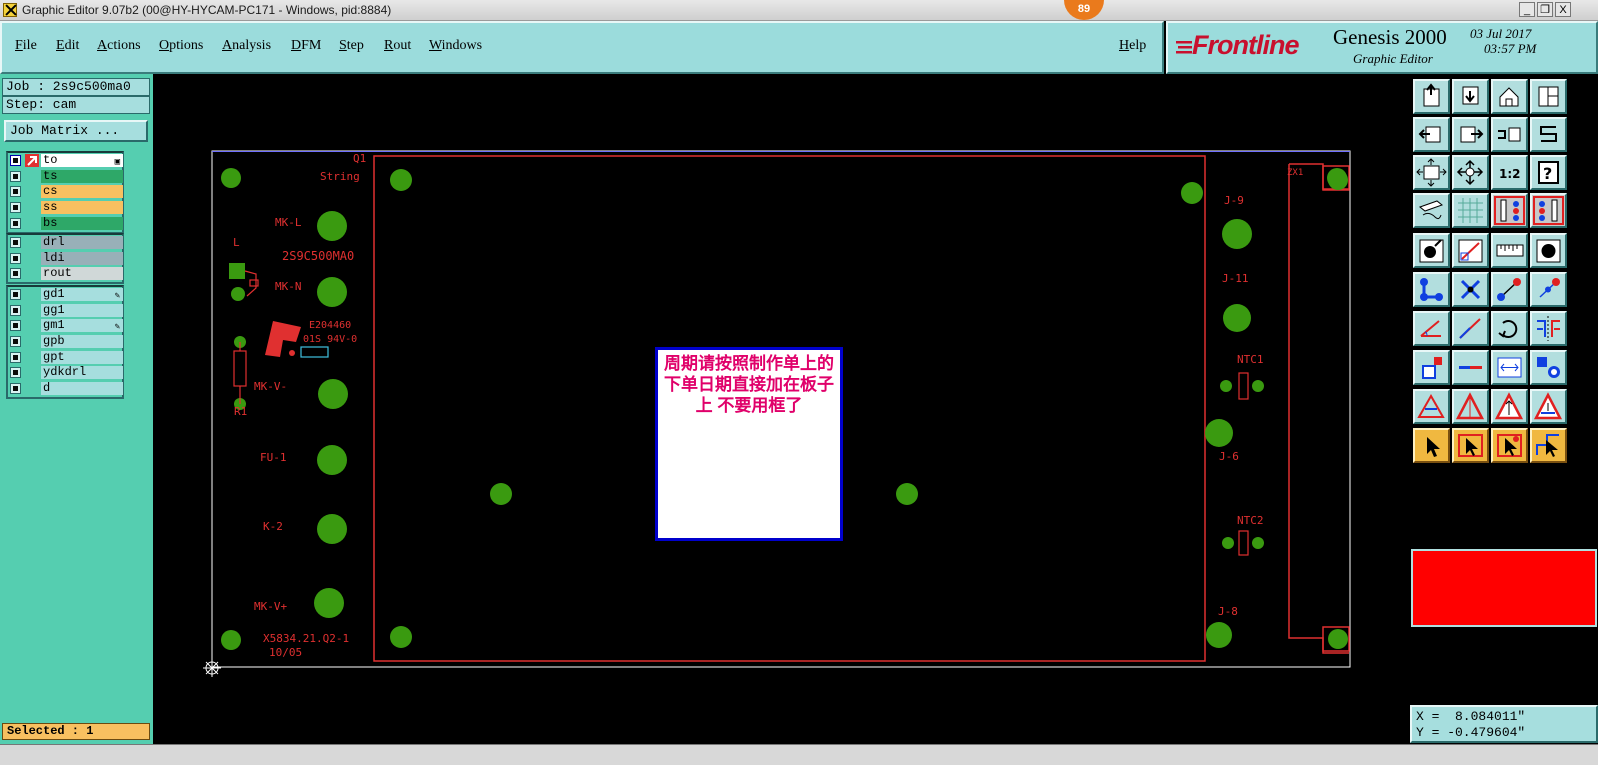 This screenshot has width=1598, height=765. I want to click on layer-row-gg1: gg1, so click(65, 311).